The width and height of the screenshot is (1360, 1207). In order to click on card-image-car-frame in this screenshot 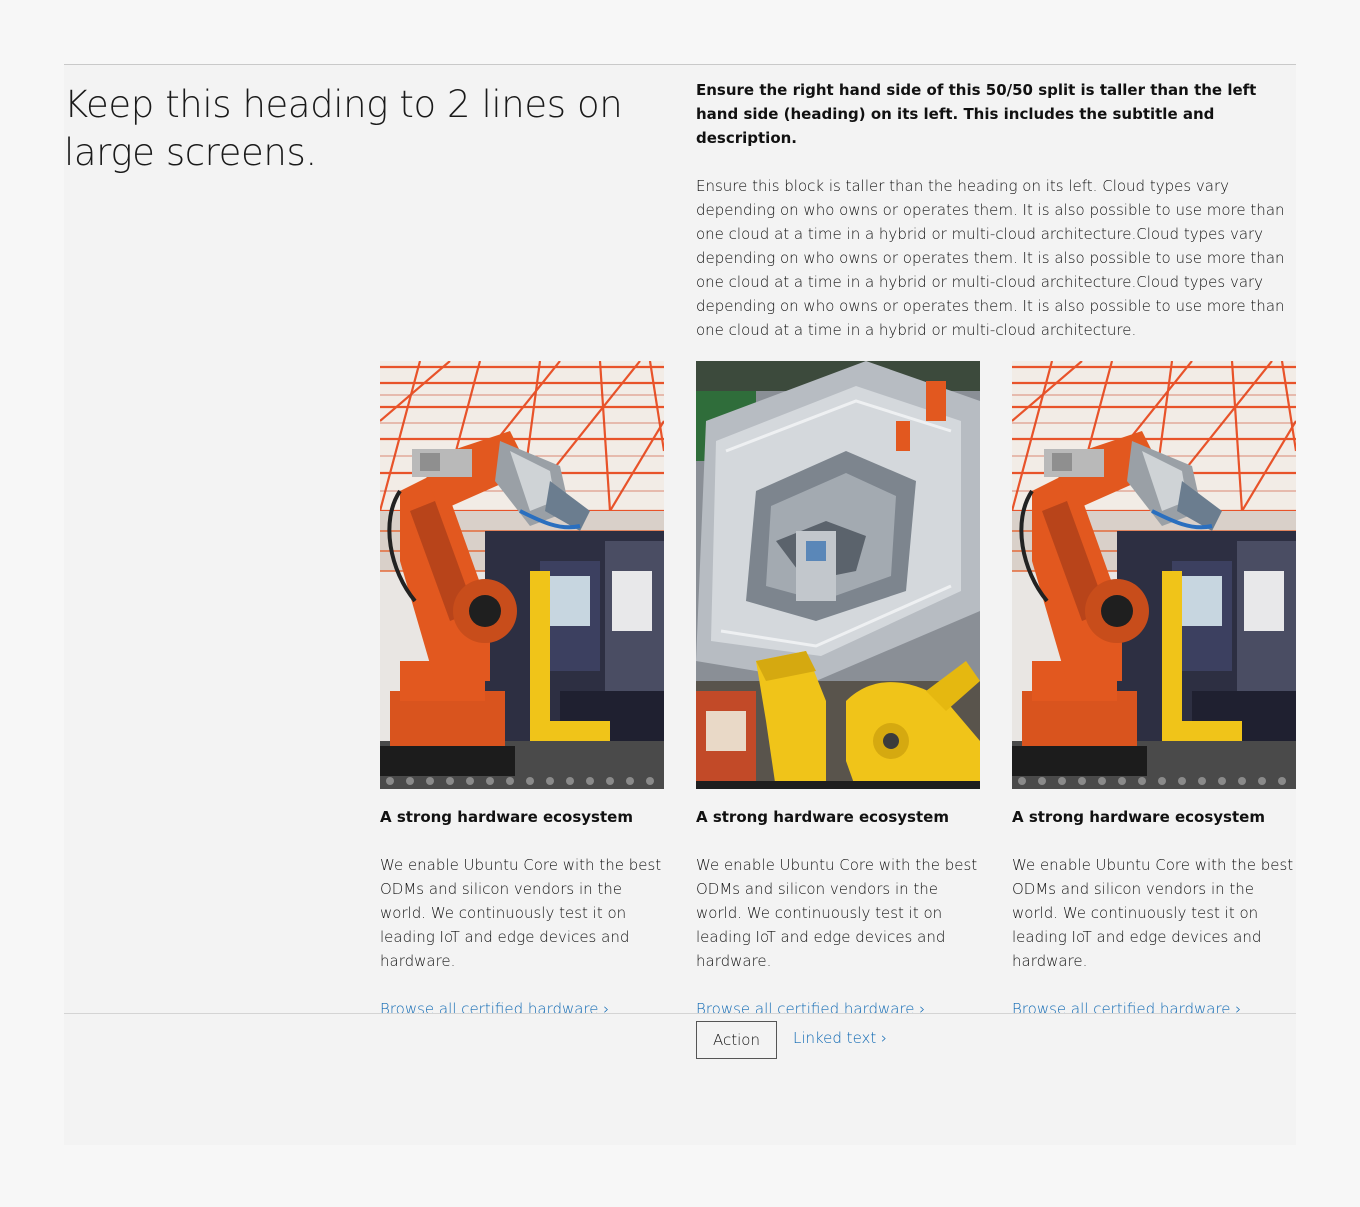, I will do `click(838, 575)`.